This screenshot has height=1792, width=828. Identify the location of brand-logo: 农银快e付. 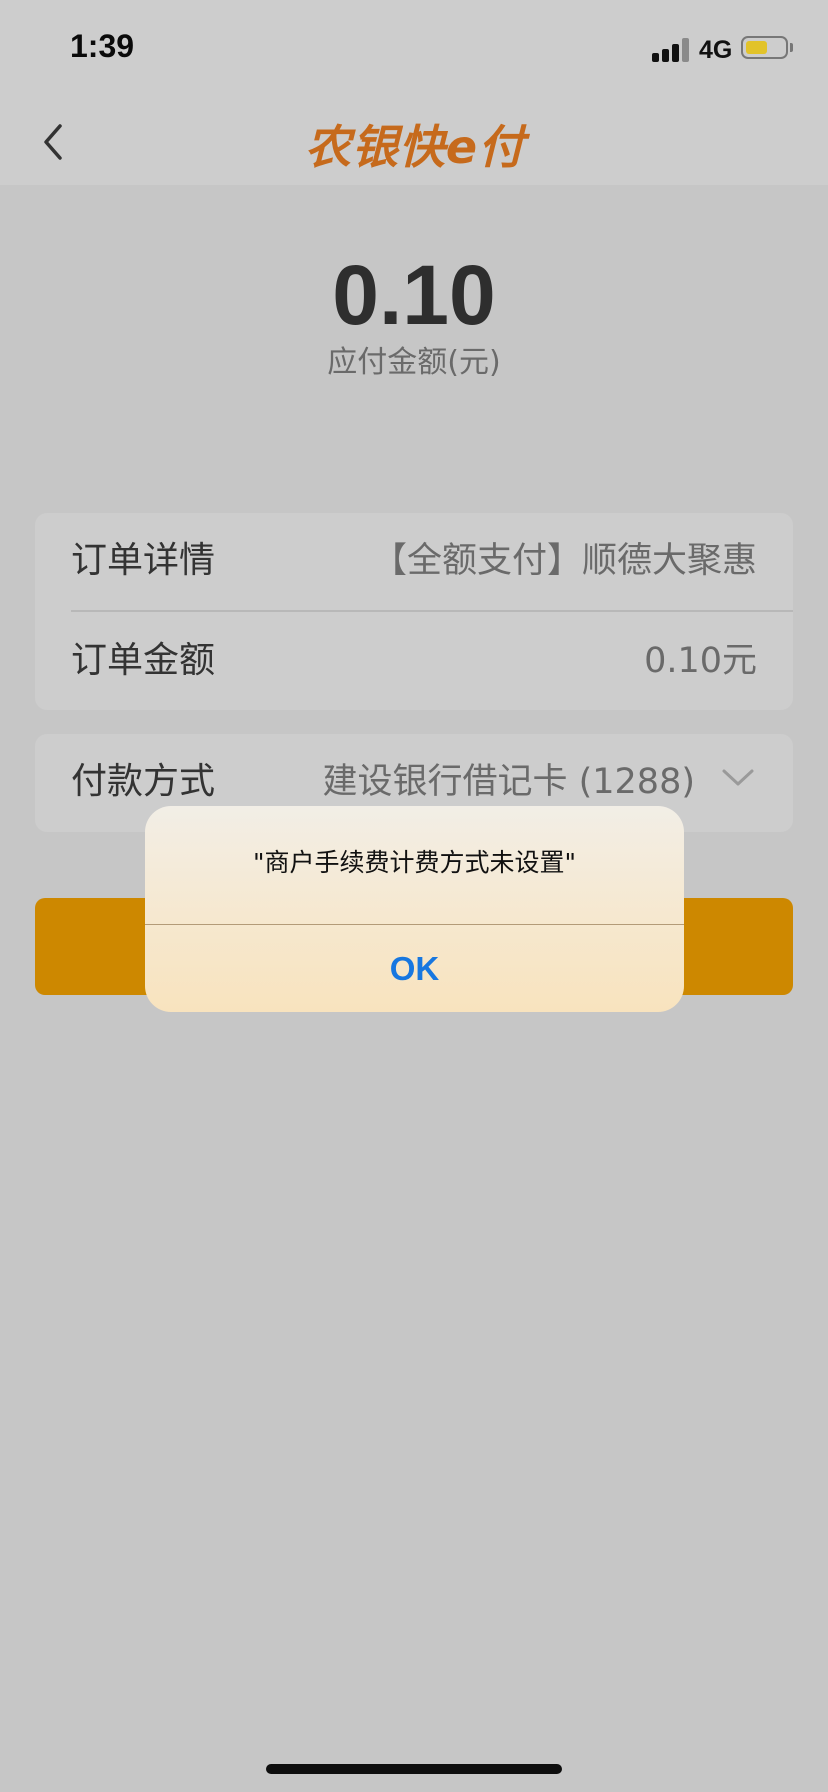
(415, 144).